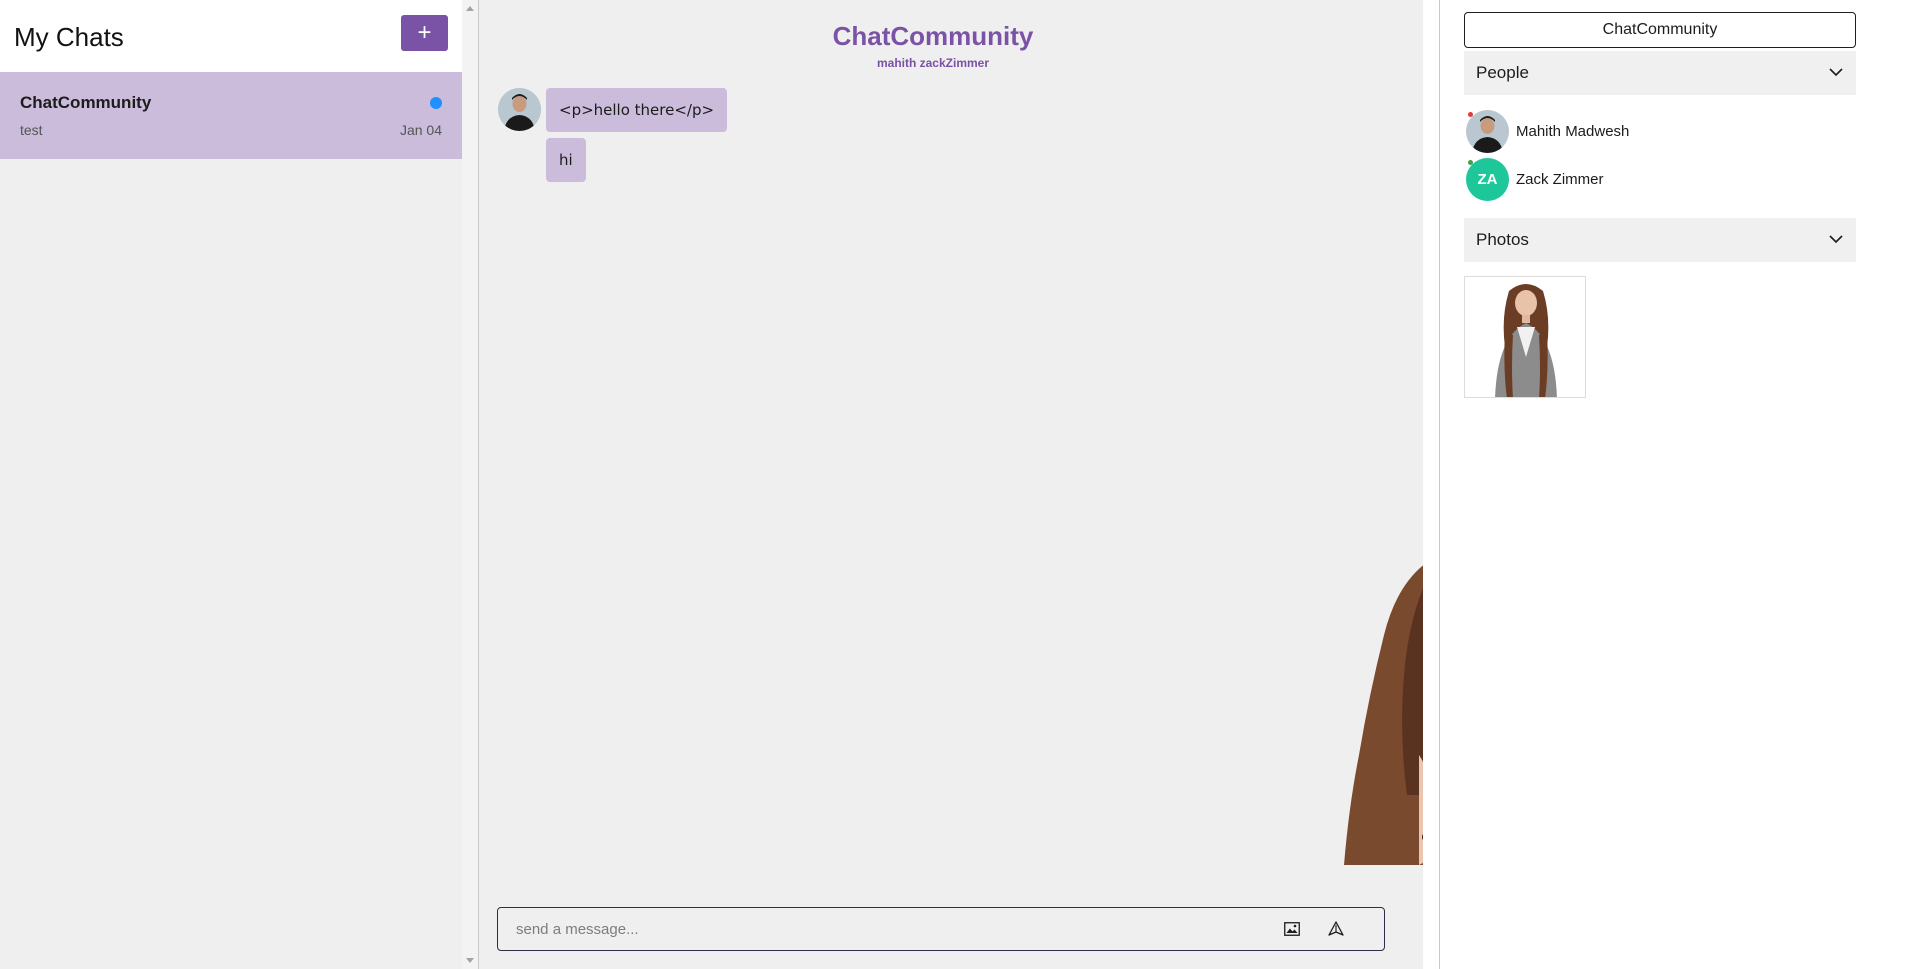  Describe the element at coordinates (1660, 30) in the screenshot. I see `chat-title-field: ChatCommunity` at that location.